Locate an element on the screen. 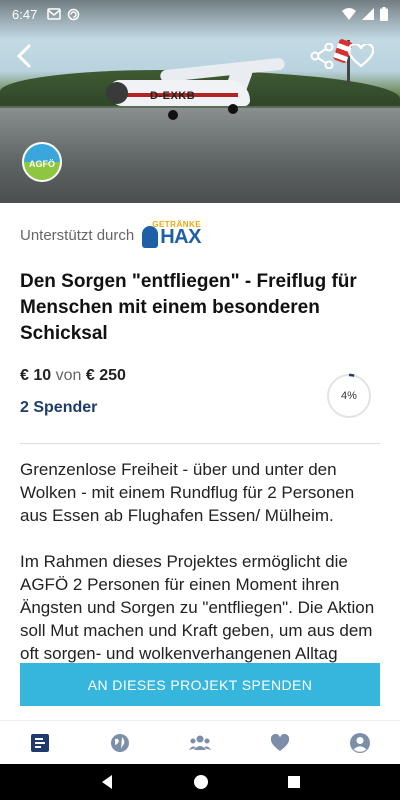 This screenshot has width=400, height=800. nav-item-news is located at coordinates (40, 742).